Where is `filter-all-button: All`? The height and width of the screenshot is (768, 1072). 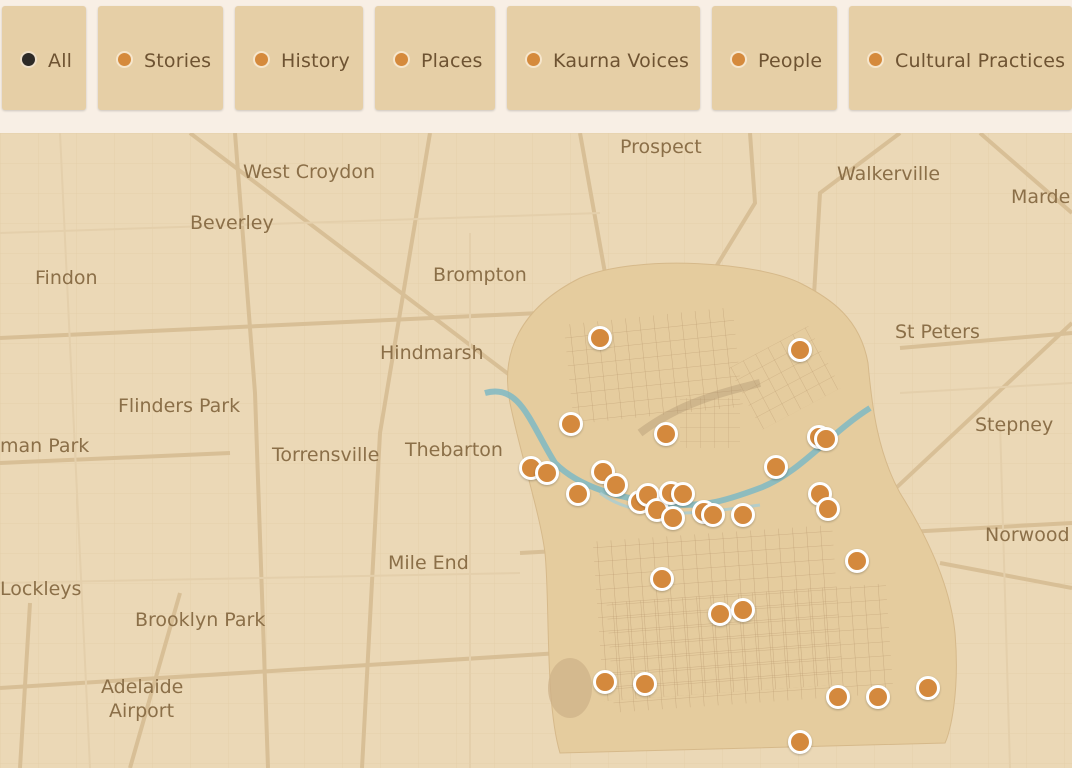
filter-all-button: All is located at coordinates (44, 58).